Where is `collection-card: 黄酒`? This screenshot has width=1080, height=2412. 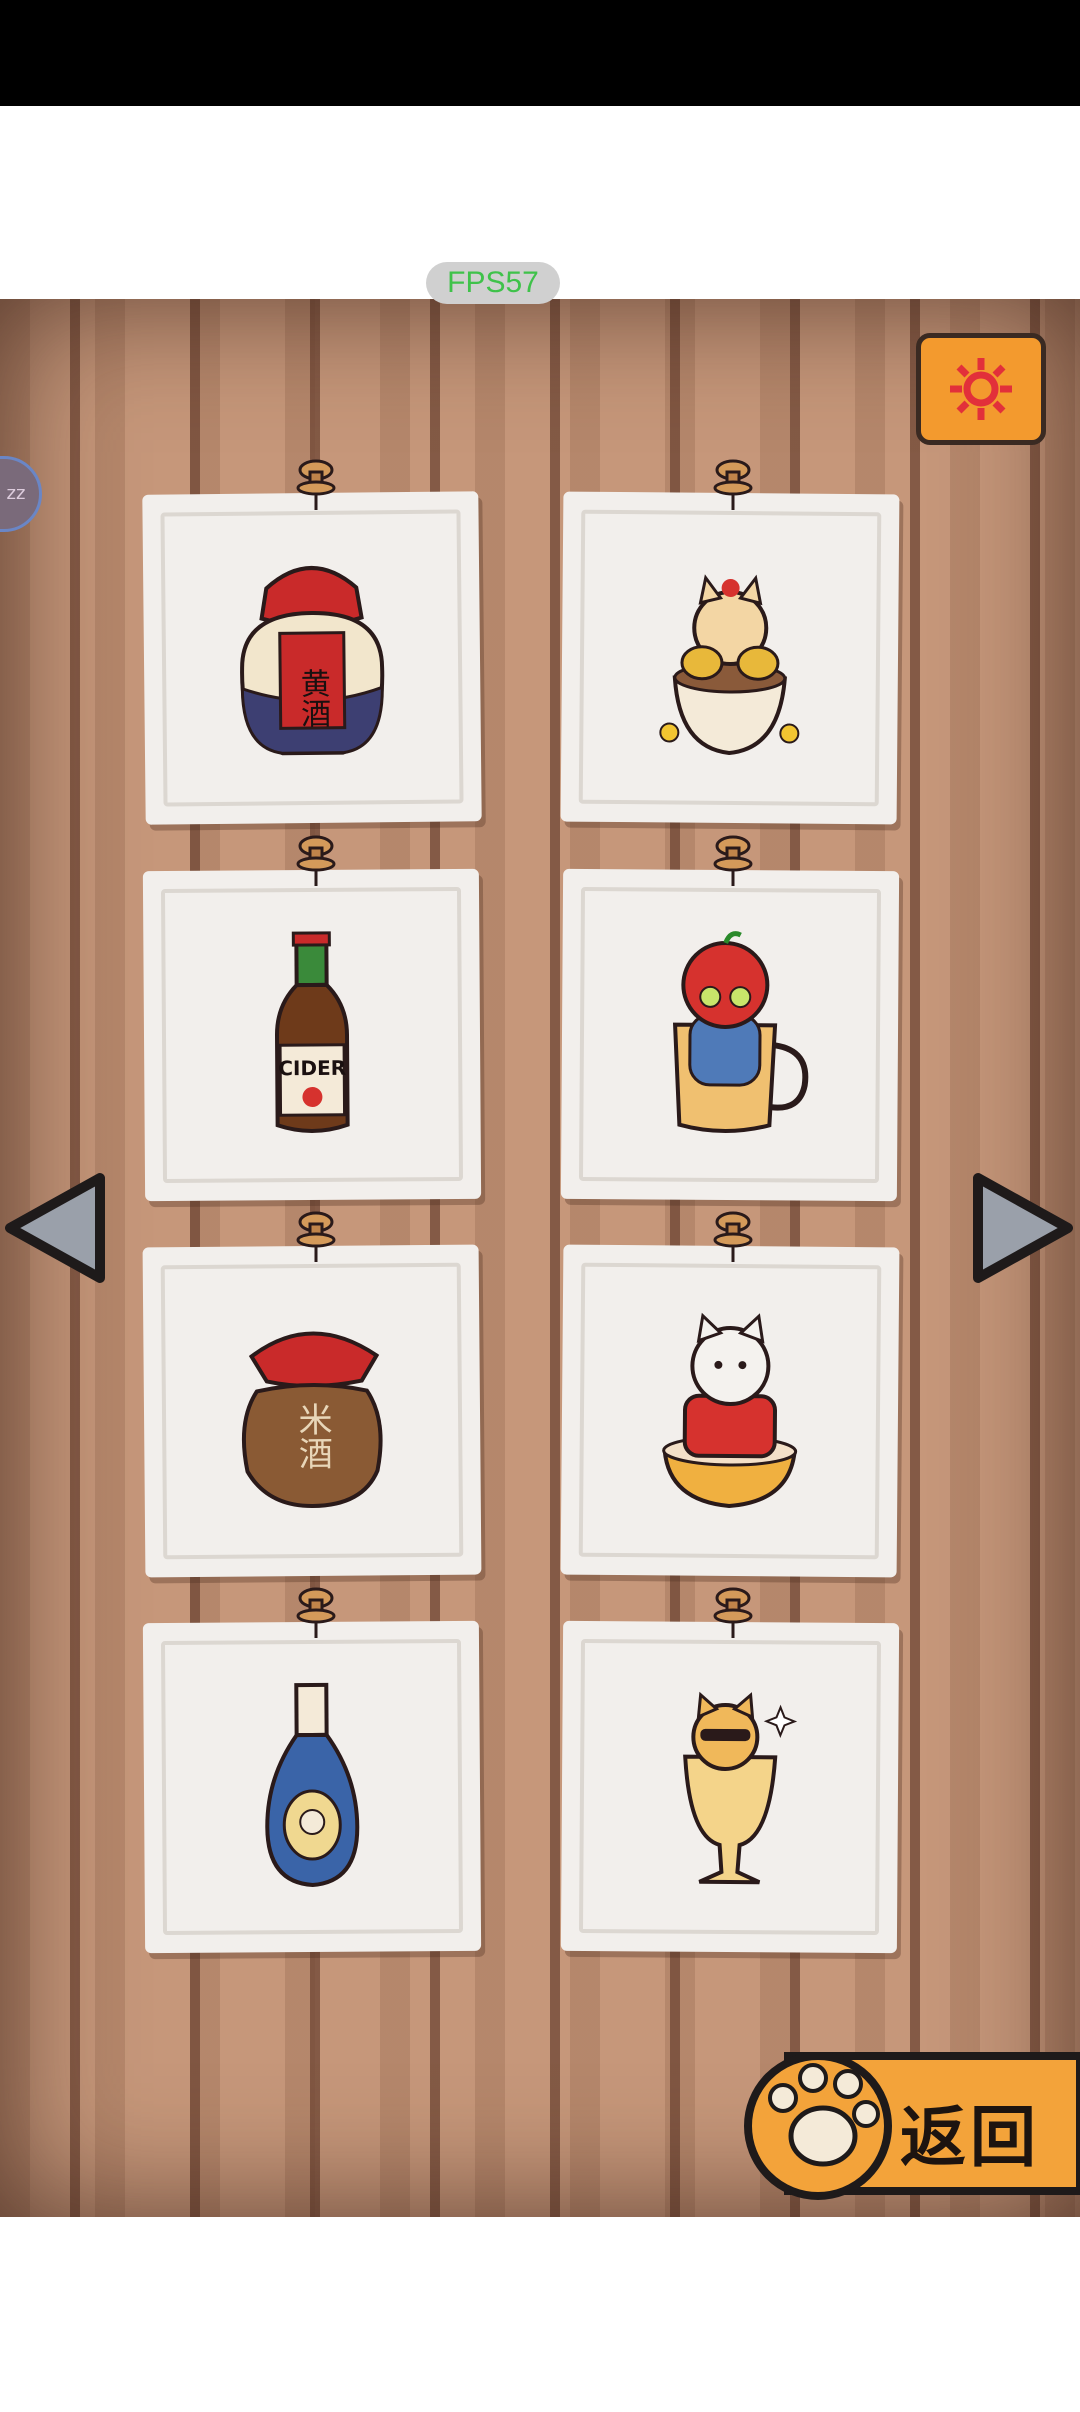
collection-card: 黄酒 is located at coordinates (312, 658).